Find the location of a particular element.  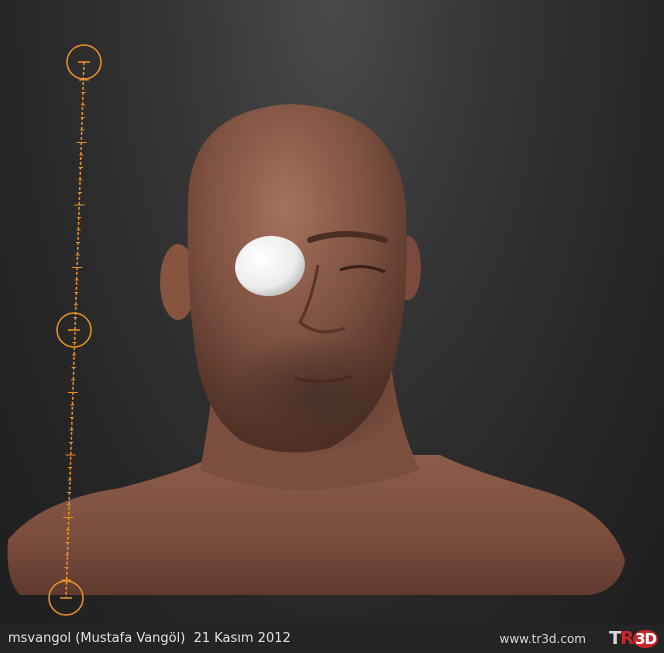

beard-shading is located at coordinates (315, 395).